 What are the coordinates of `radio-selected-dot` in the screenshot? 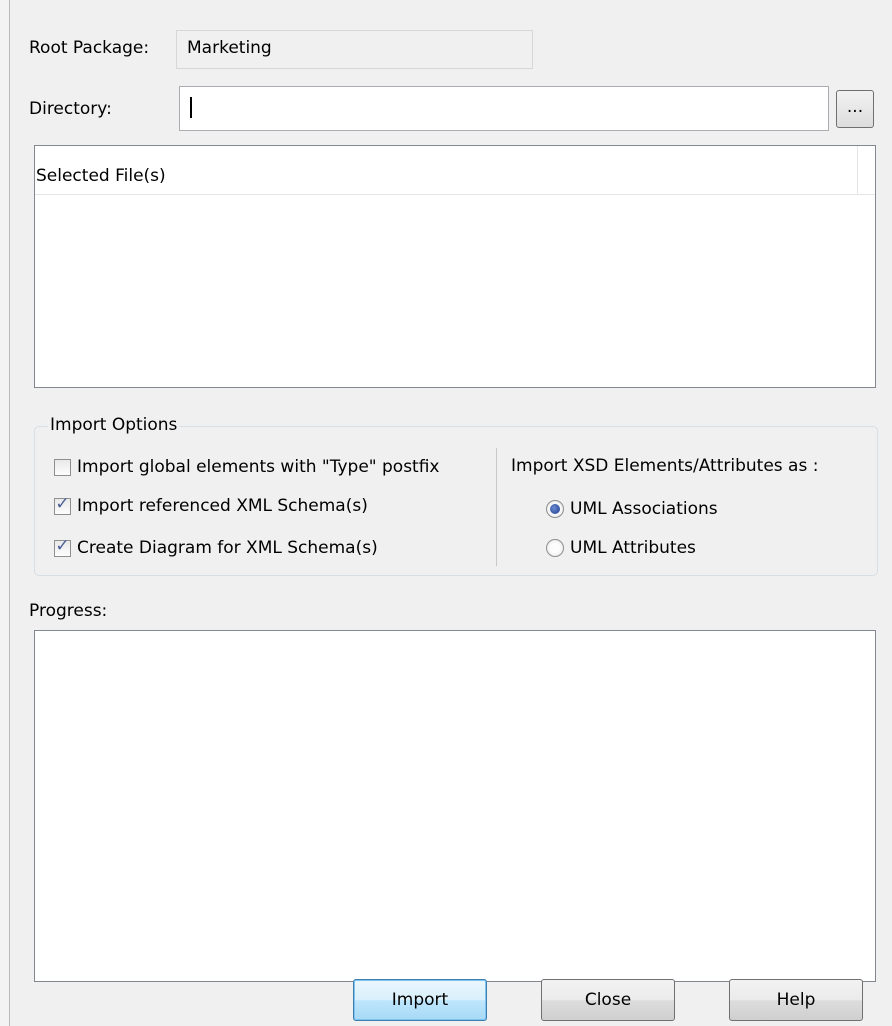 It's located at (555, 509).